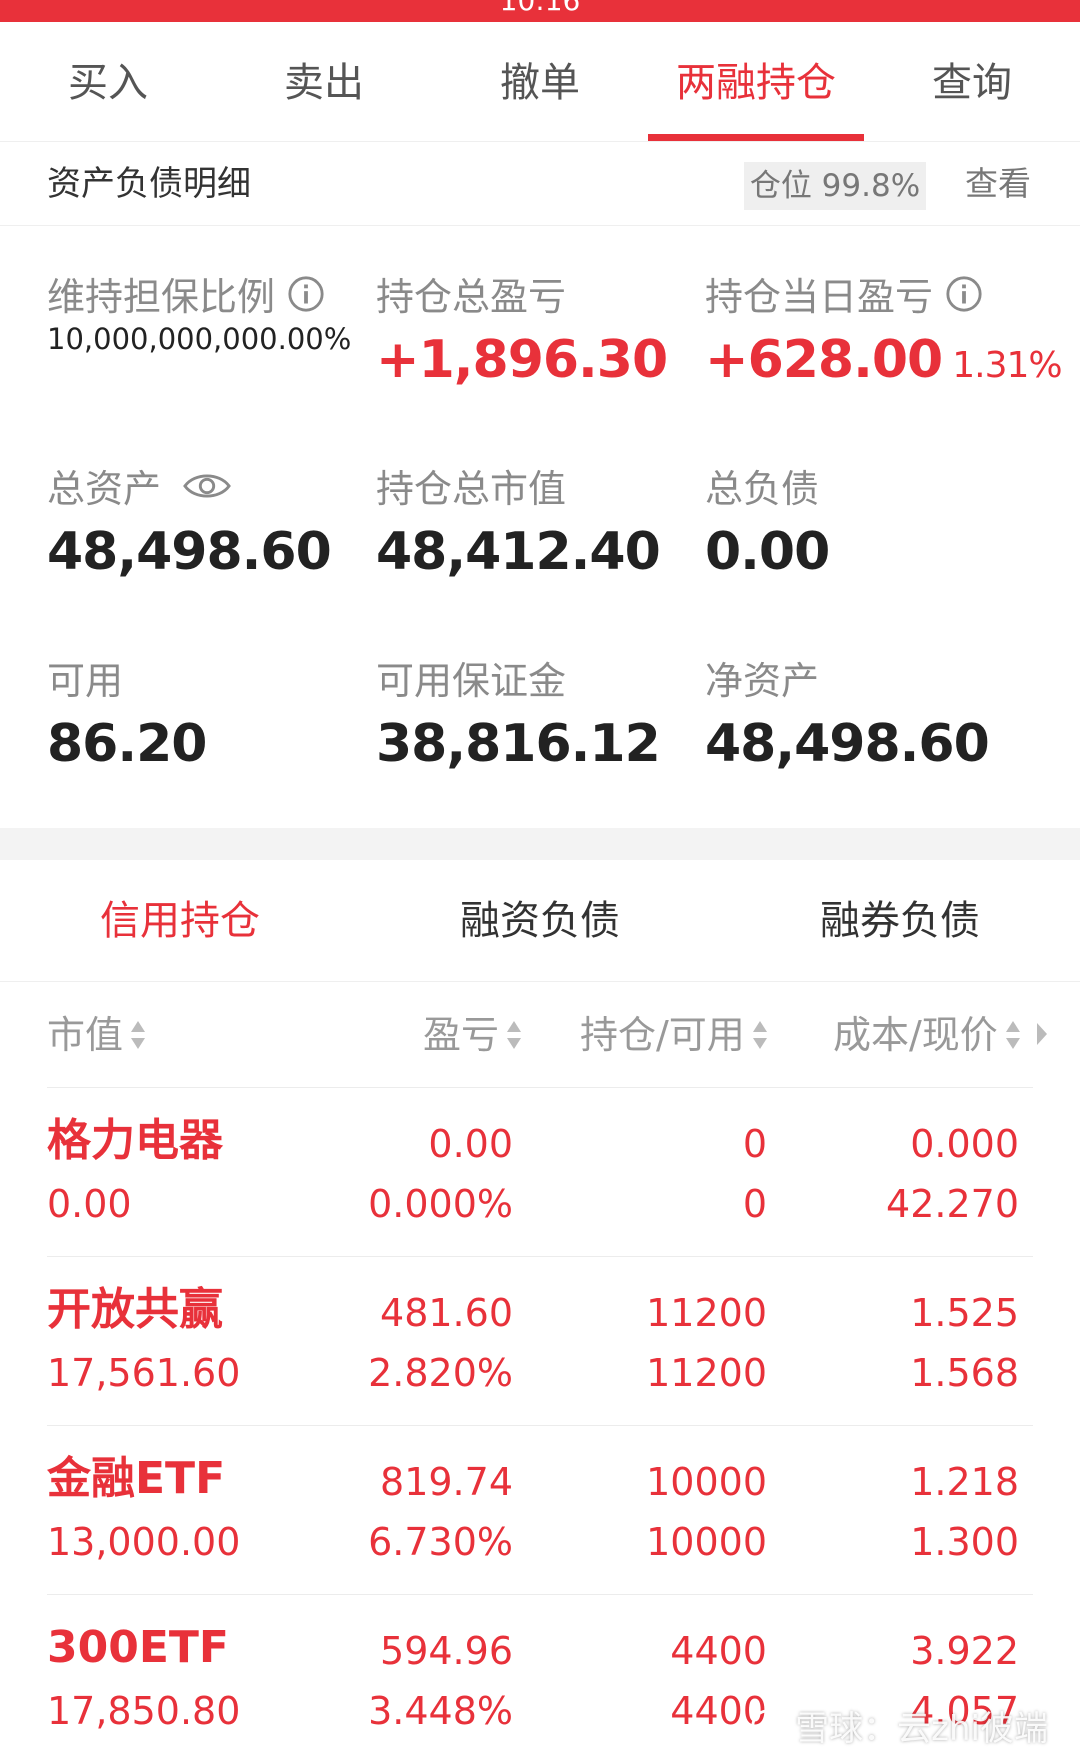  Describe the element at coordinates (540, 1173) in the screenshot. I see `table-row: 格力电器 0.00 0.00 0.000% 0 0 0.000 42.270` at that location.